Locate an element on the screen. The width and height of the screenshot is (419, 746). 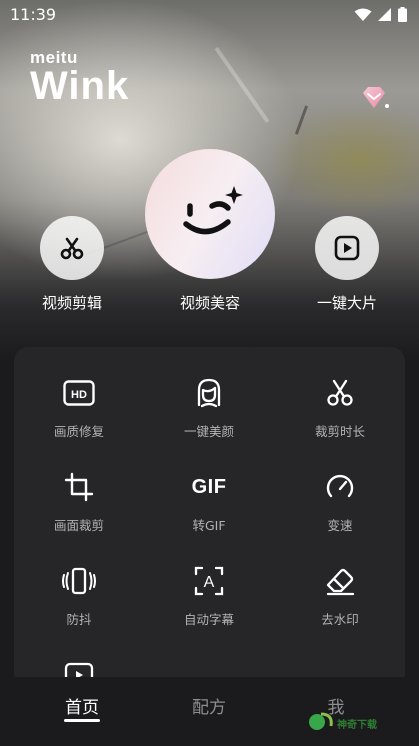
tool-label: 裁剪时长 is located at coordinates (339, 431).